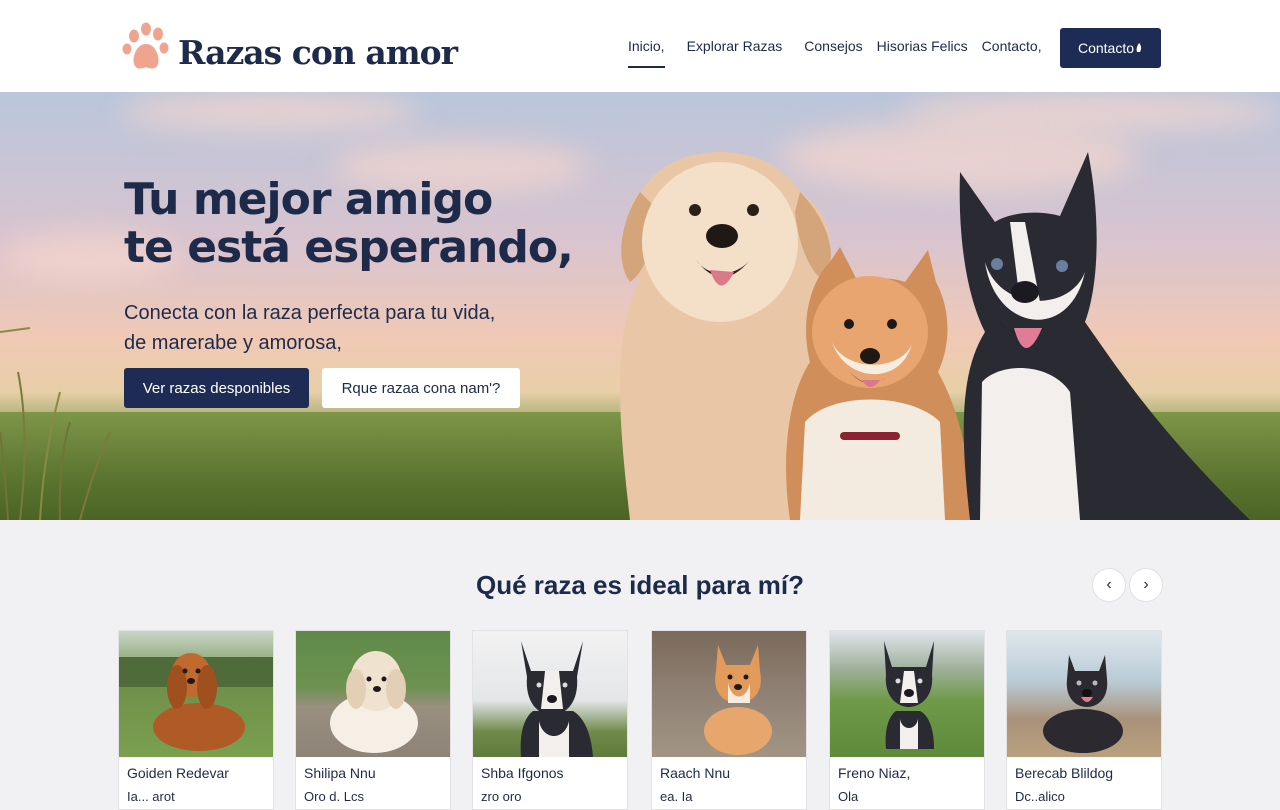 The image size is (1280, 810). What do you see at coordinates (421, 388) in the screenshot?
I see `which-breed-button: Rque razaa cona nam'?` at bounding box center [421, 388].